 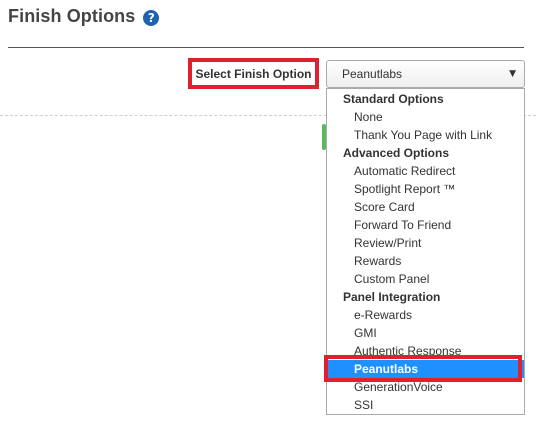 I want to click on dropdown-group-label: Standard Options, so click(x=393, y=99).